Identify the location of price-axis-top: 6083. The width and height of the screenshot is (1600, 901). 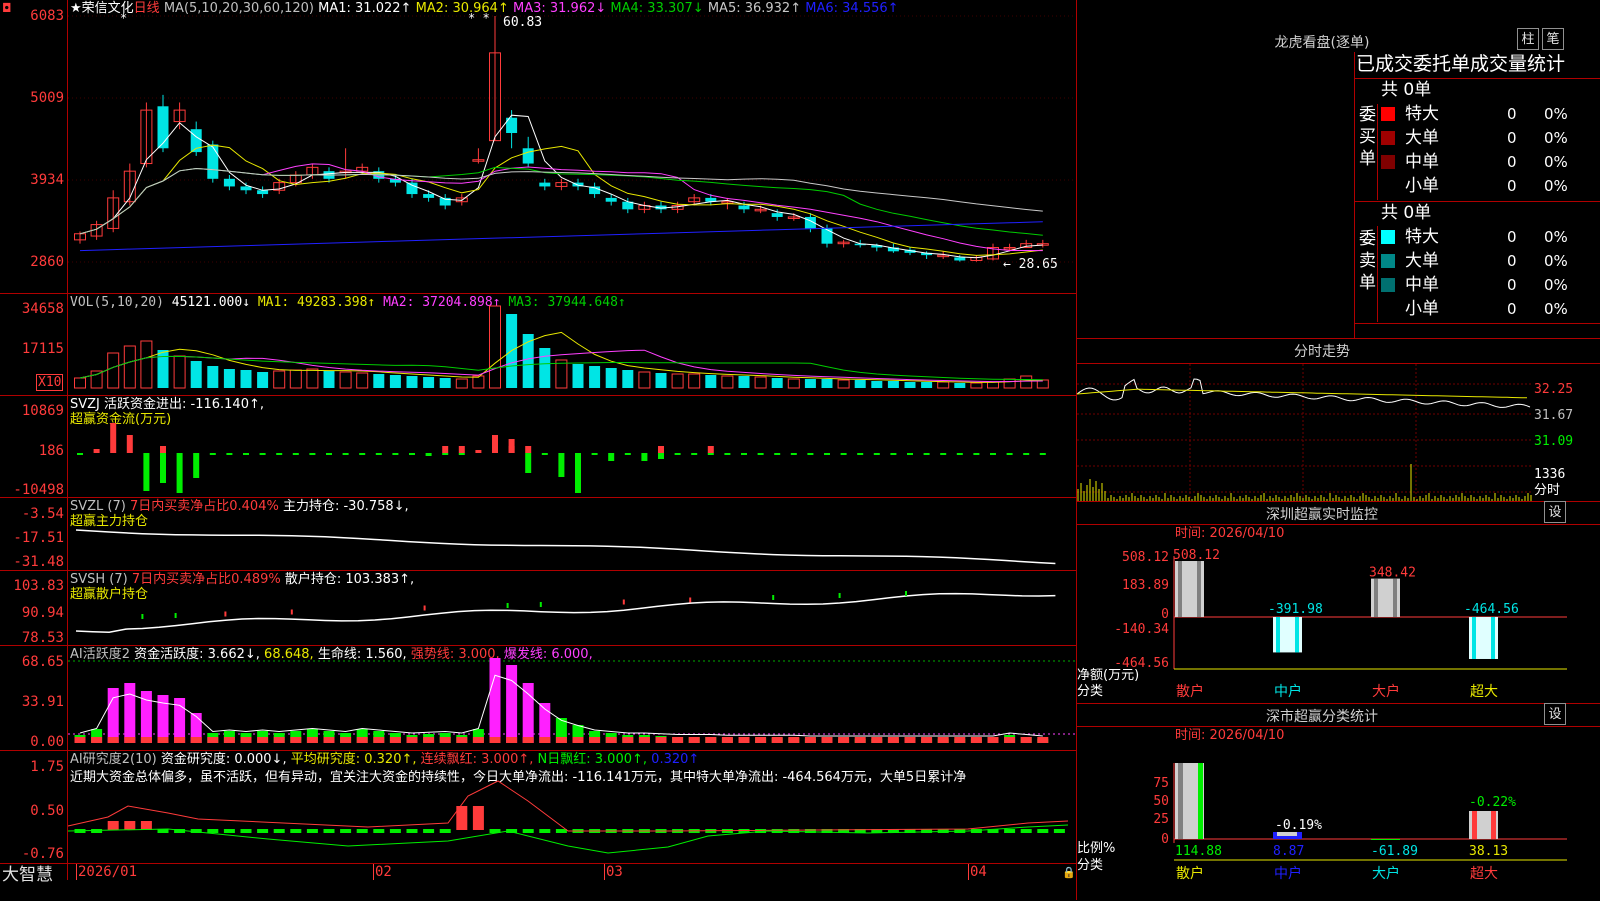
(47, 16).